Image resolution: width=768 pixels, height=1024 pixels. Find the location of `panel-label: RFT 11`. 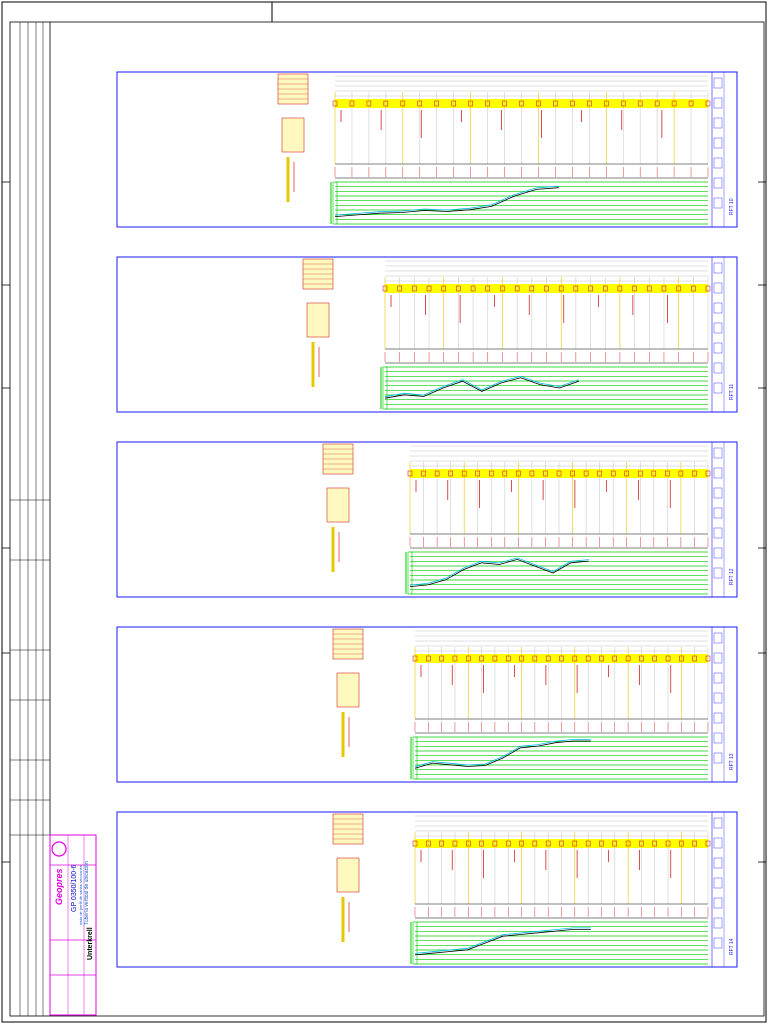

panel-label: RFT 11 is located at coordinates (732, 392).